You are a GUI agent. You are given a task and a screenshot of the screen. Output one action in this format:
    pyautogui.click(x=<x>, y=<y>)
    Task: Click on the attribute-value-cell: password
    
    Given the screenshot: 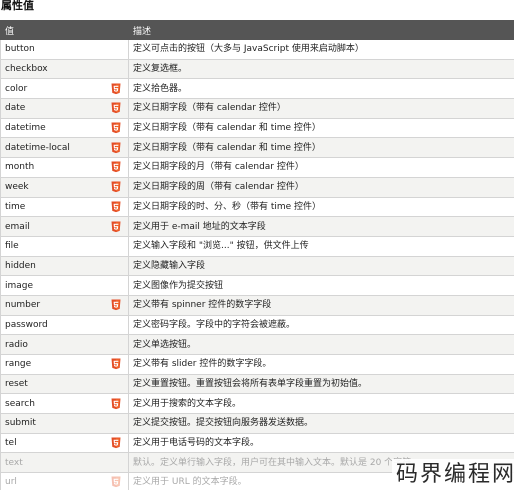 What is the action you would take?
    pyautogui.click(x=64, y=325)
    